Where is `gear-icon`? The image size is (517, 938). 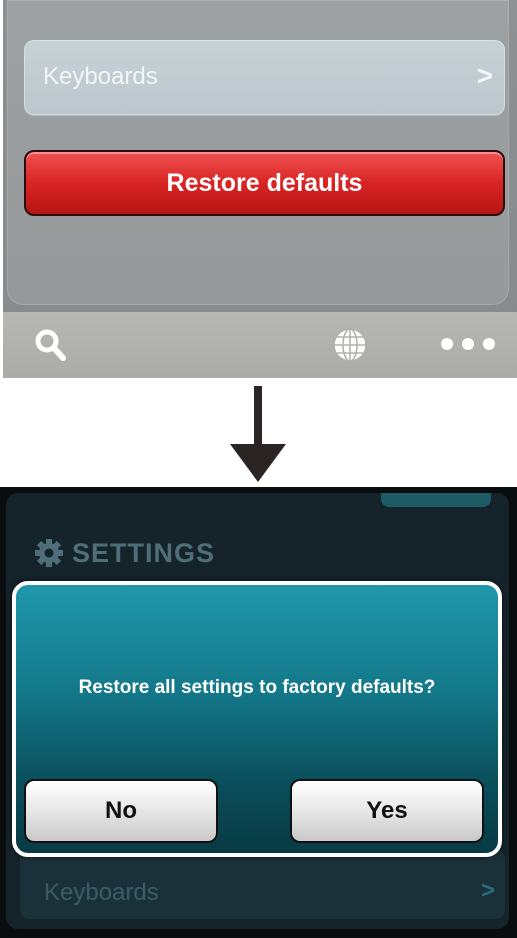
gear-icon is located at coordinates (49, 553).